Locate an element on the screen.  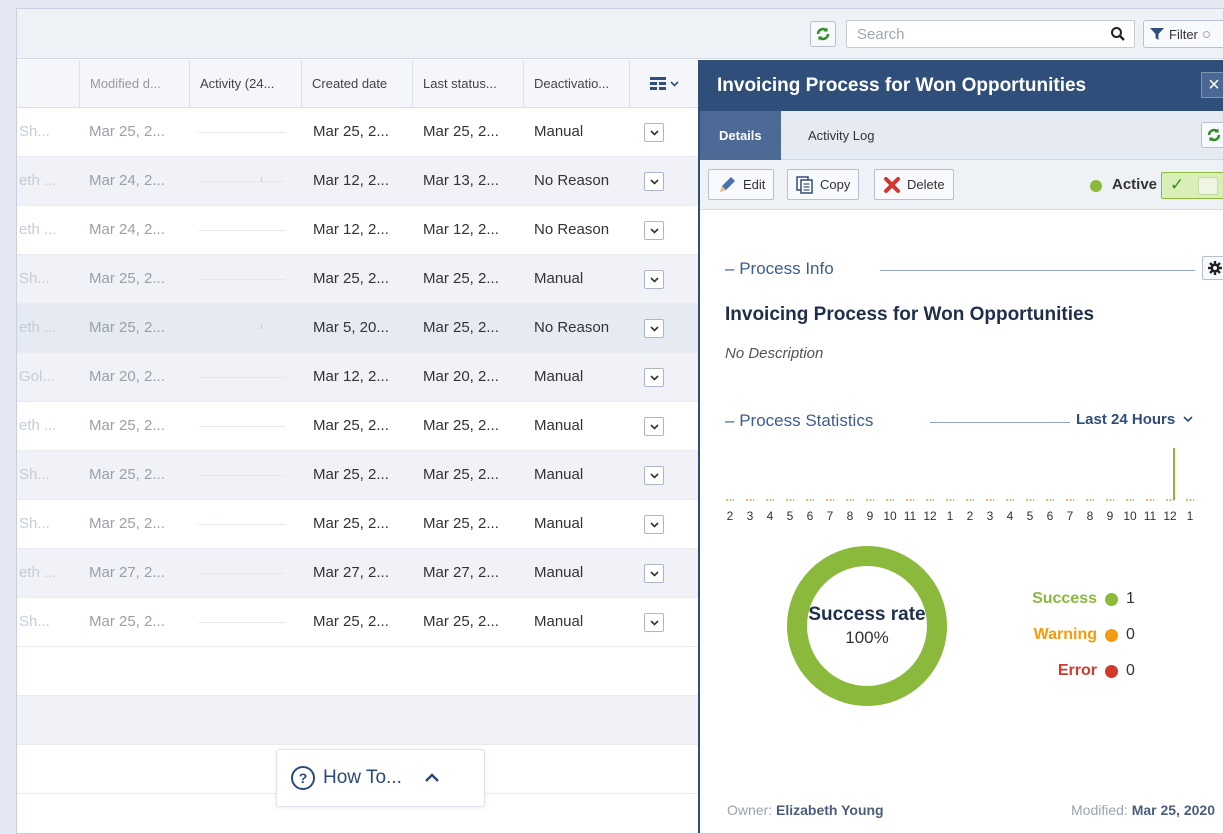
close-icon: × is located at coordinates (1214, 85).